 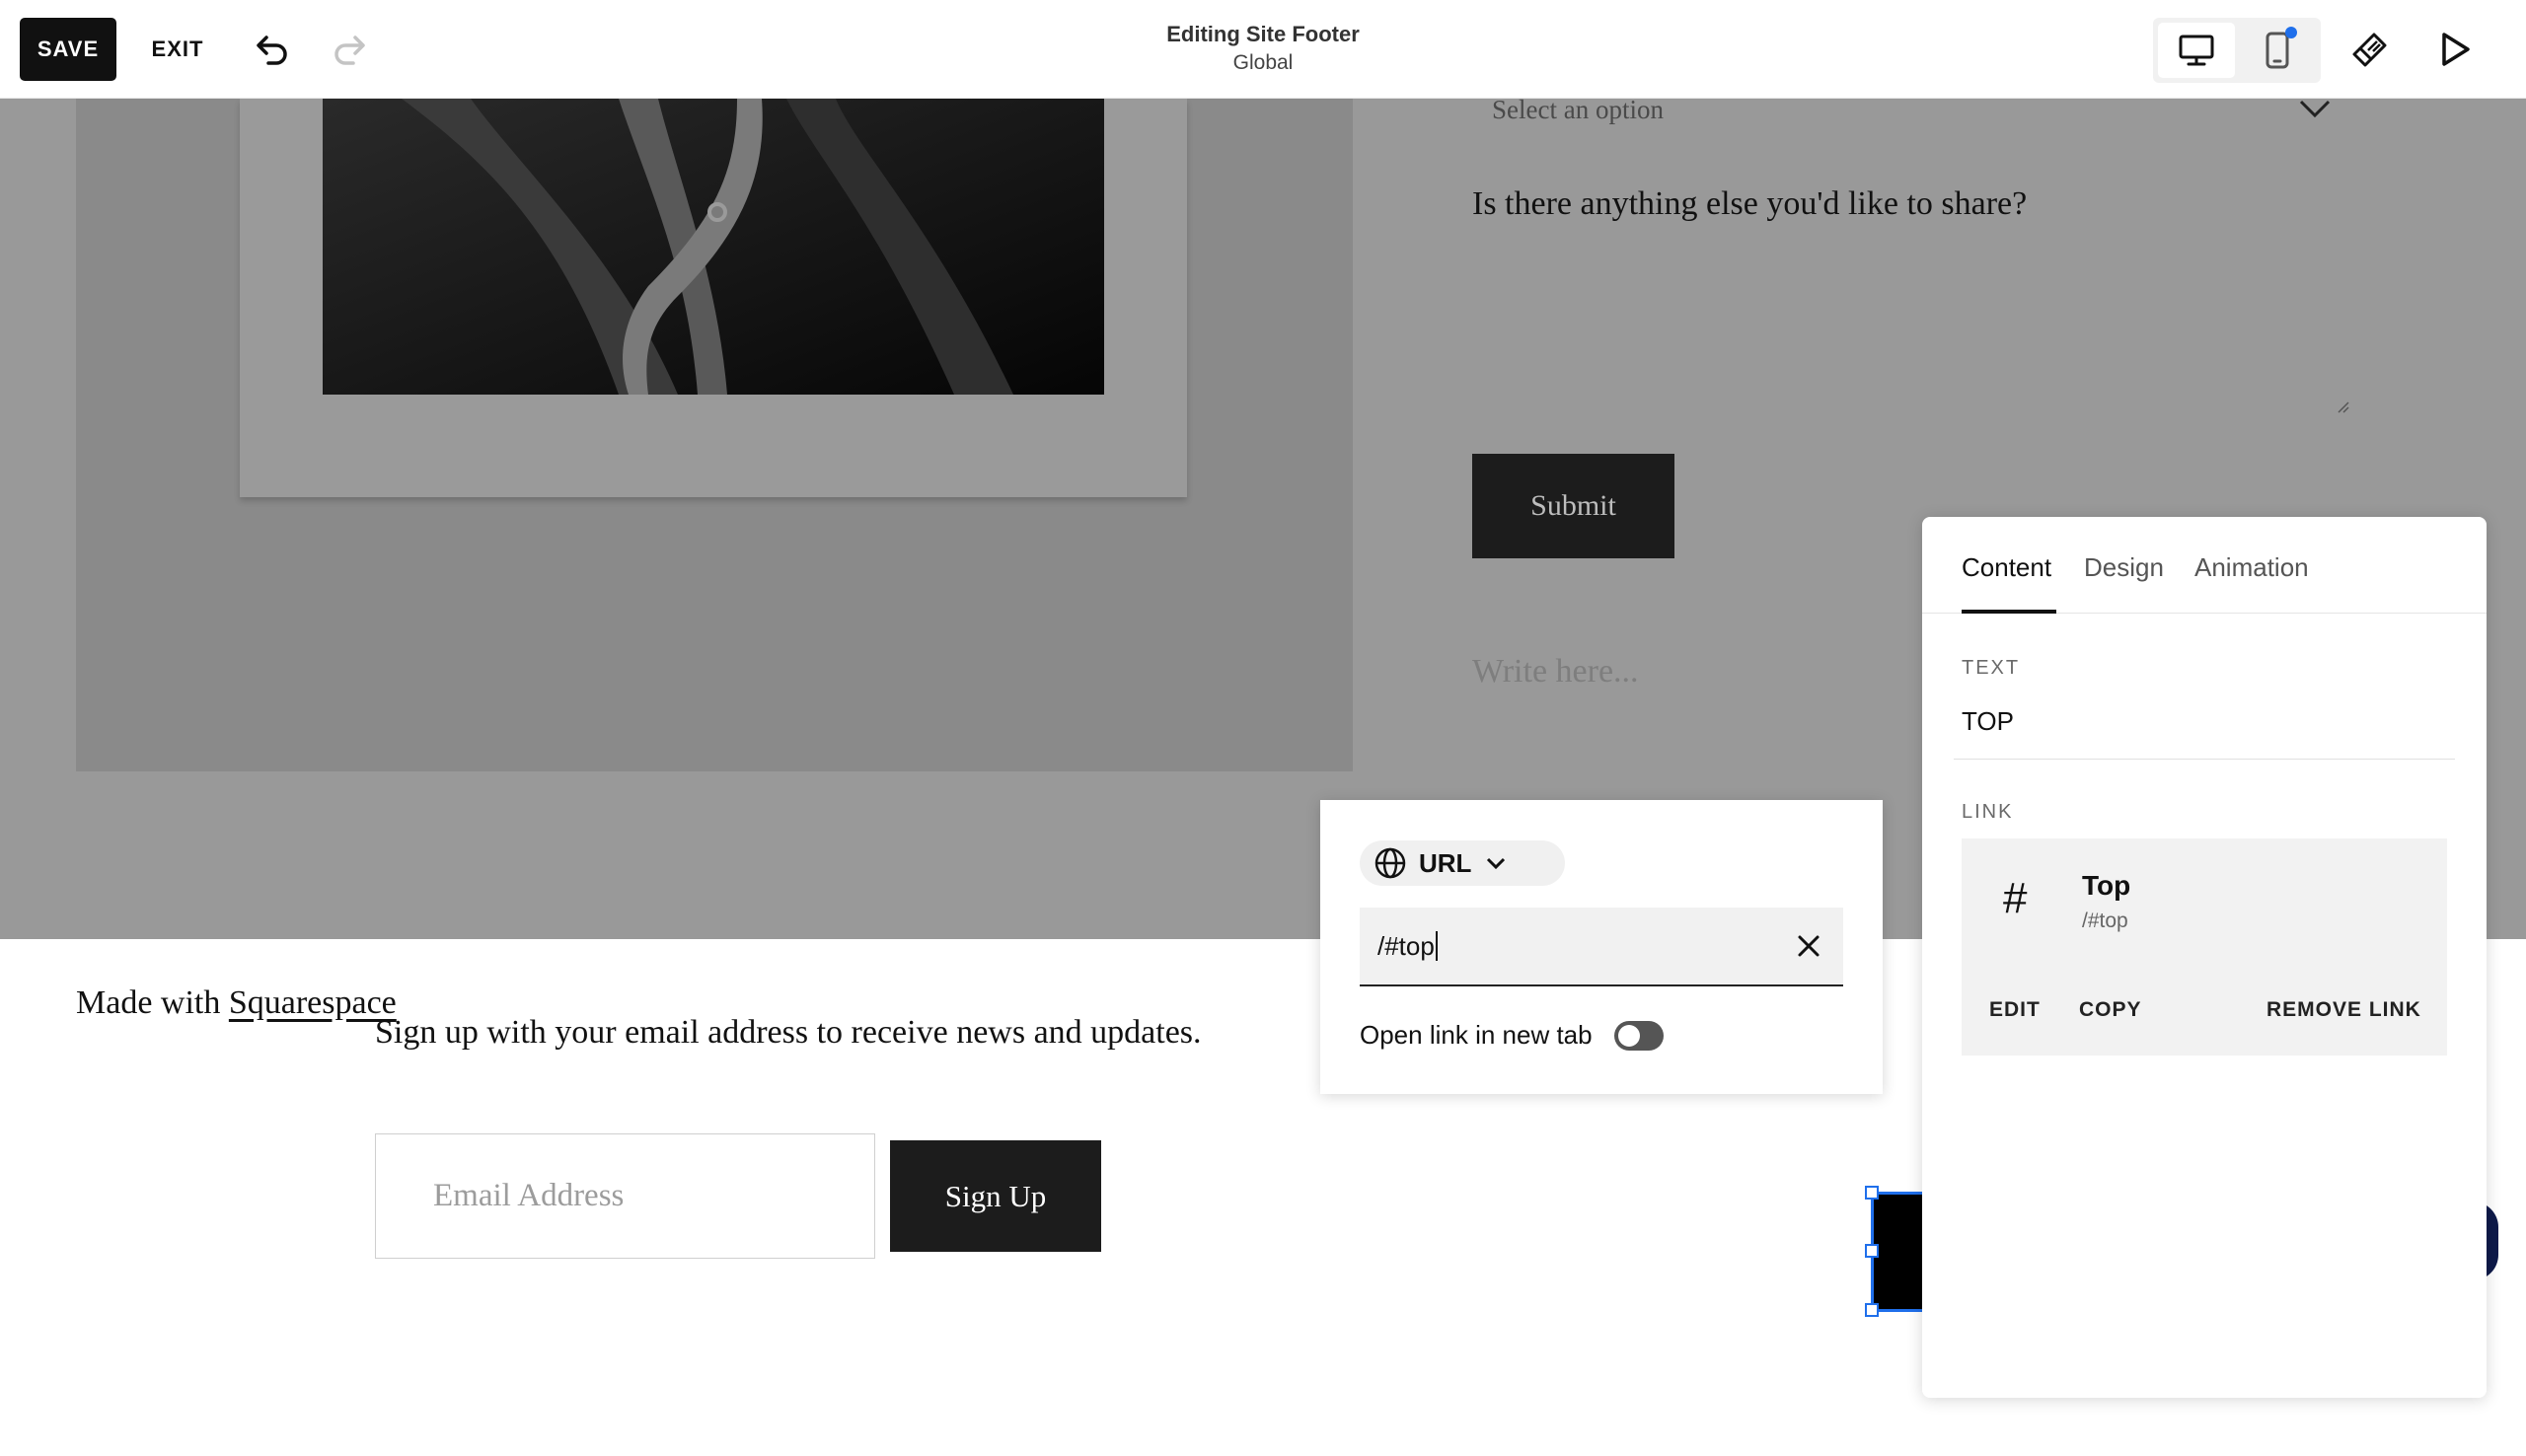 I want to click on save-button: SAVE, so click(x=68, y=49).